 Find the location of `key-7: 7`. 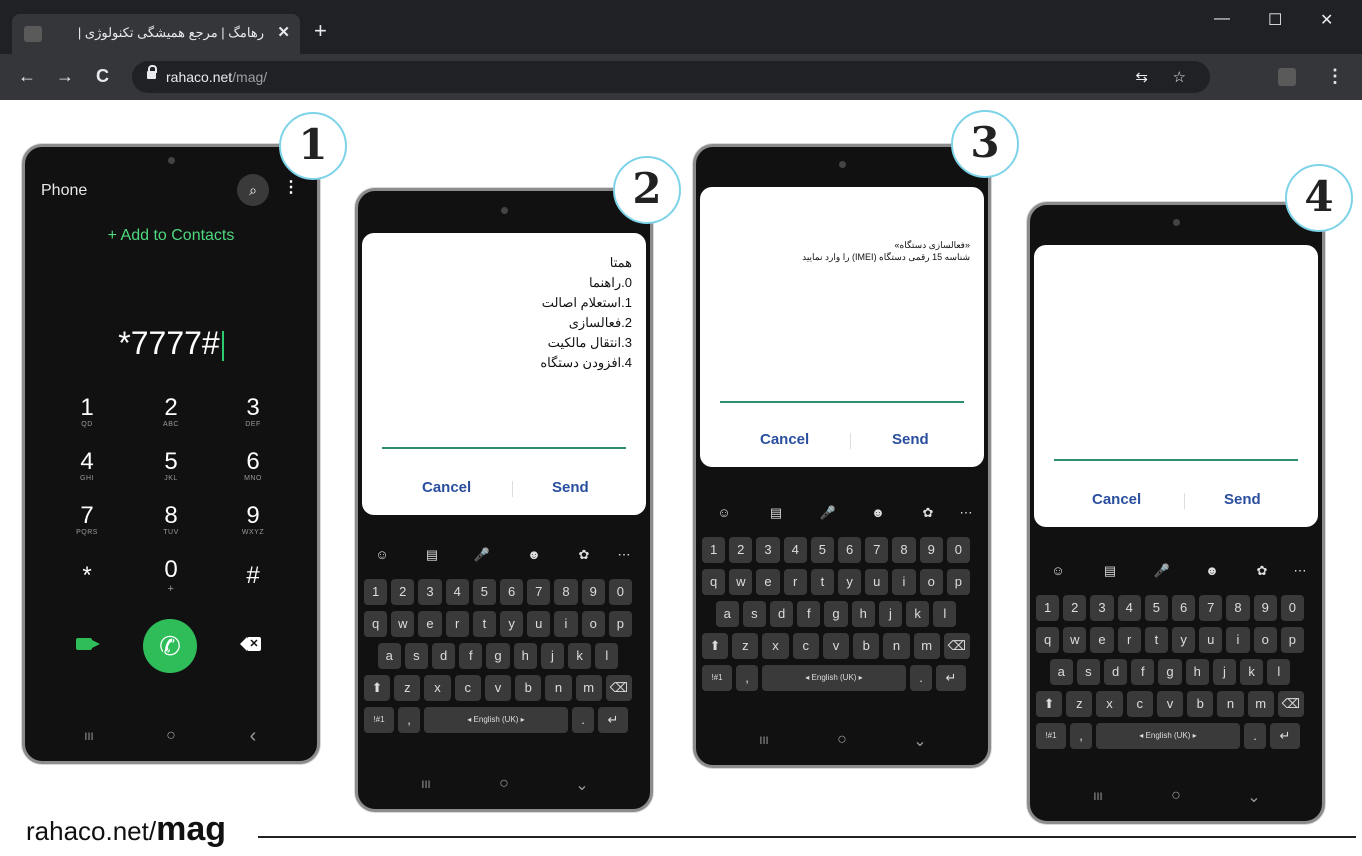

key-7: 7 is located at coordinates (539, 592).